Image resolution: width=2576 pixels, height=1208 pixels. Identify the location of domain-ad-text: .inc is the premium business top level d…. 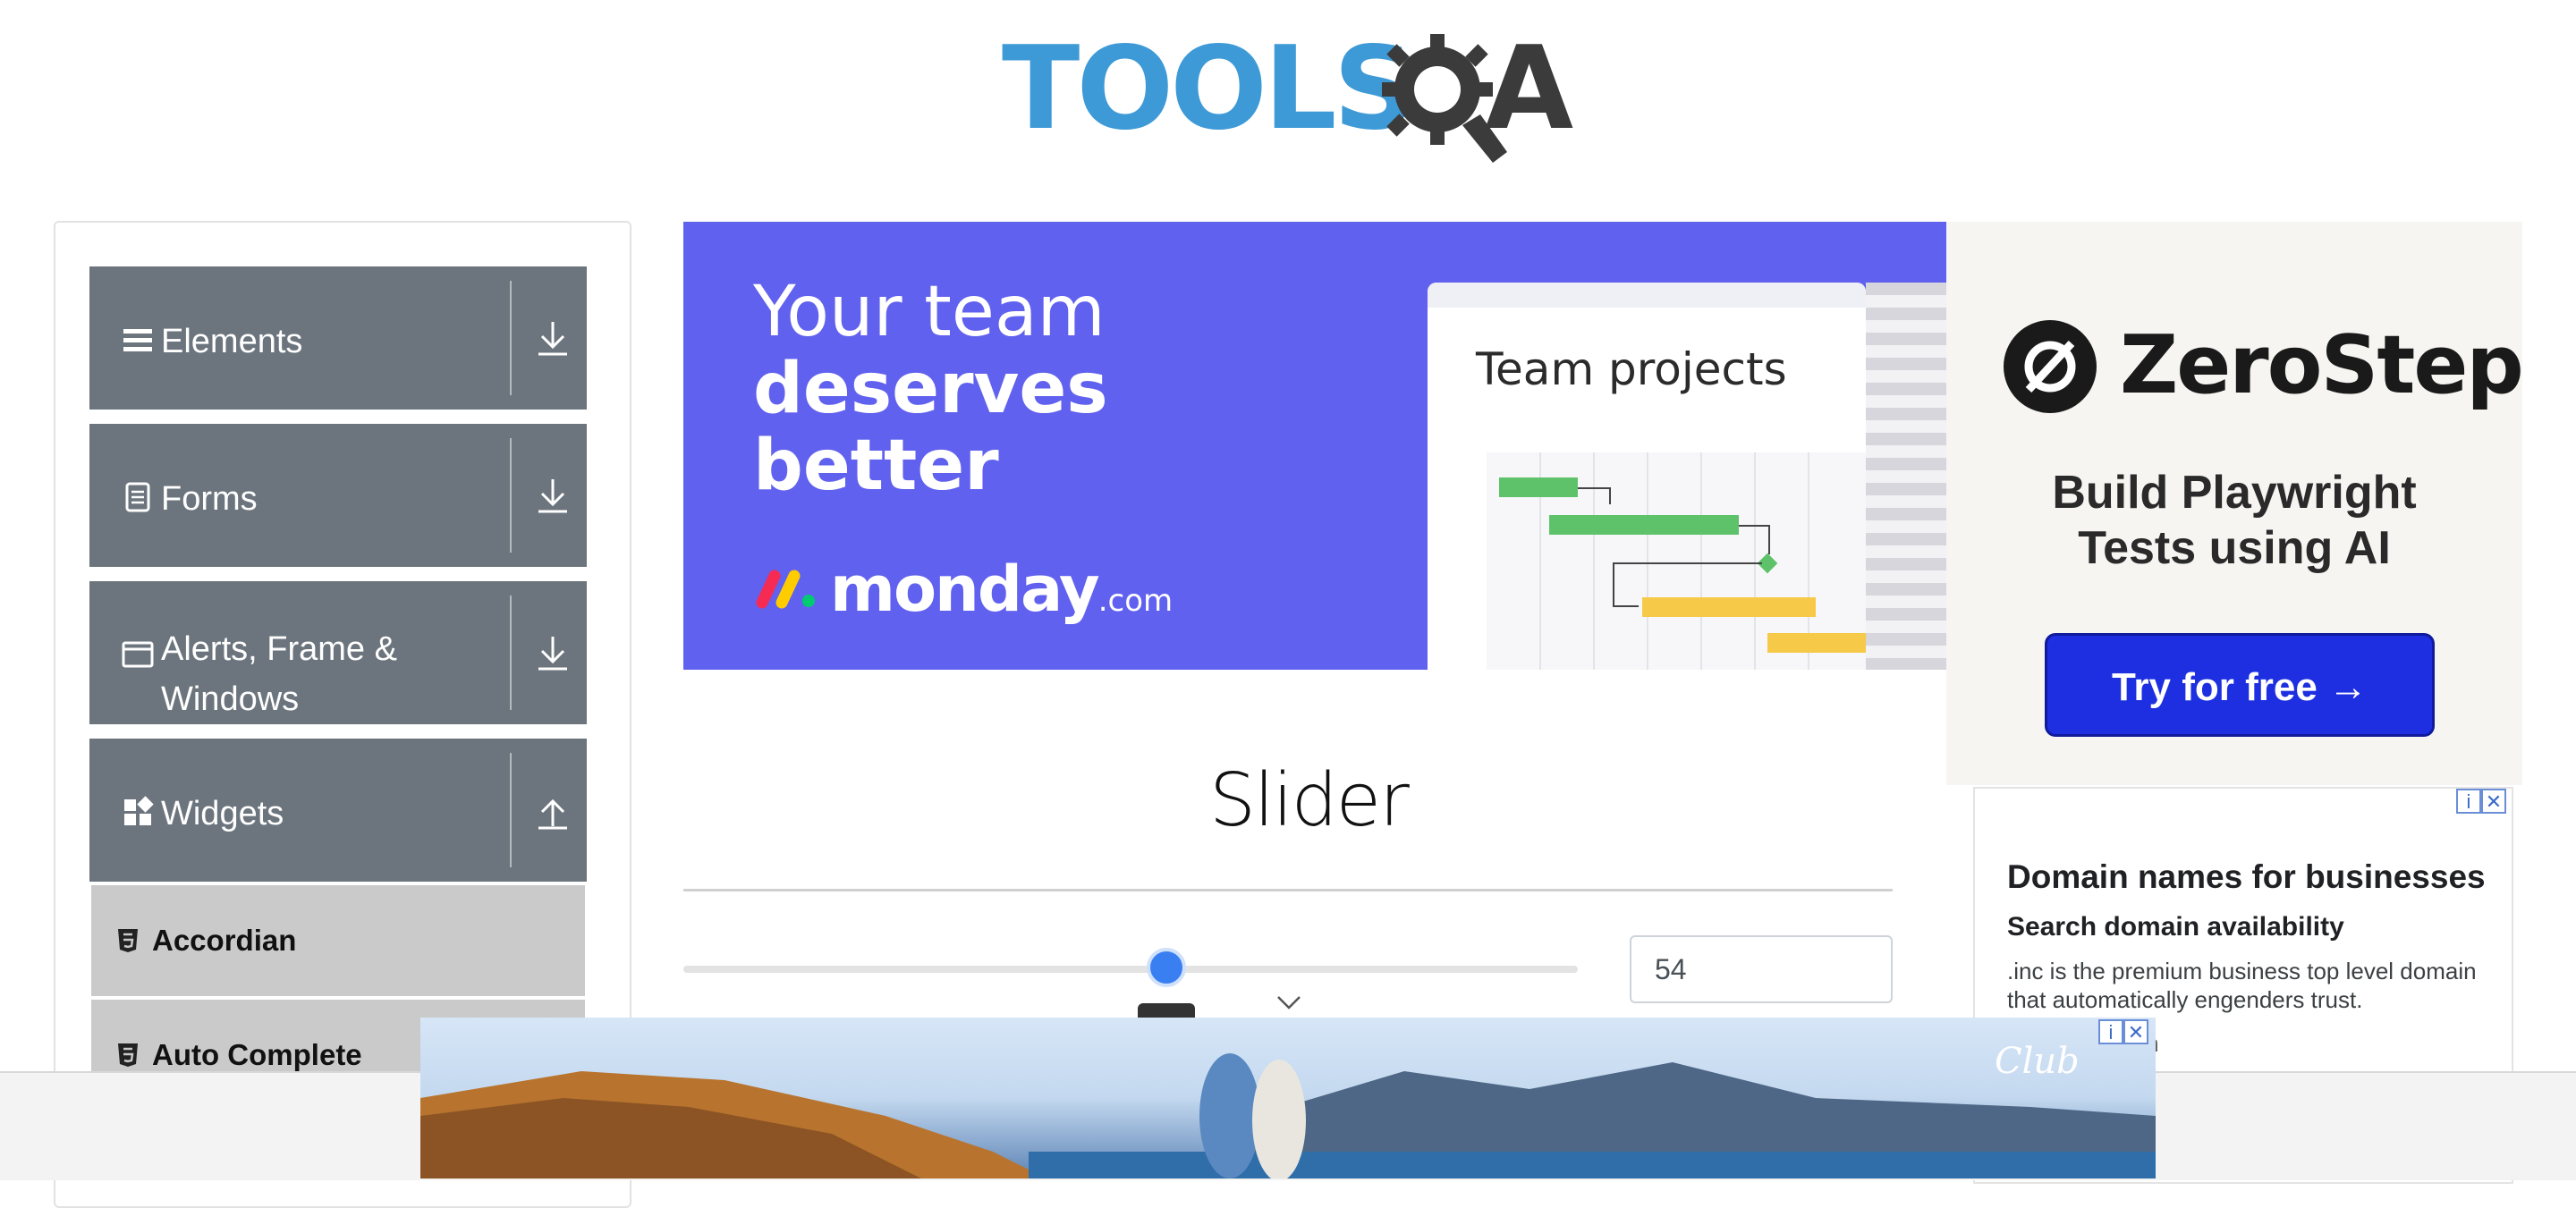
(2242, 985).